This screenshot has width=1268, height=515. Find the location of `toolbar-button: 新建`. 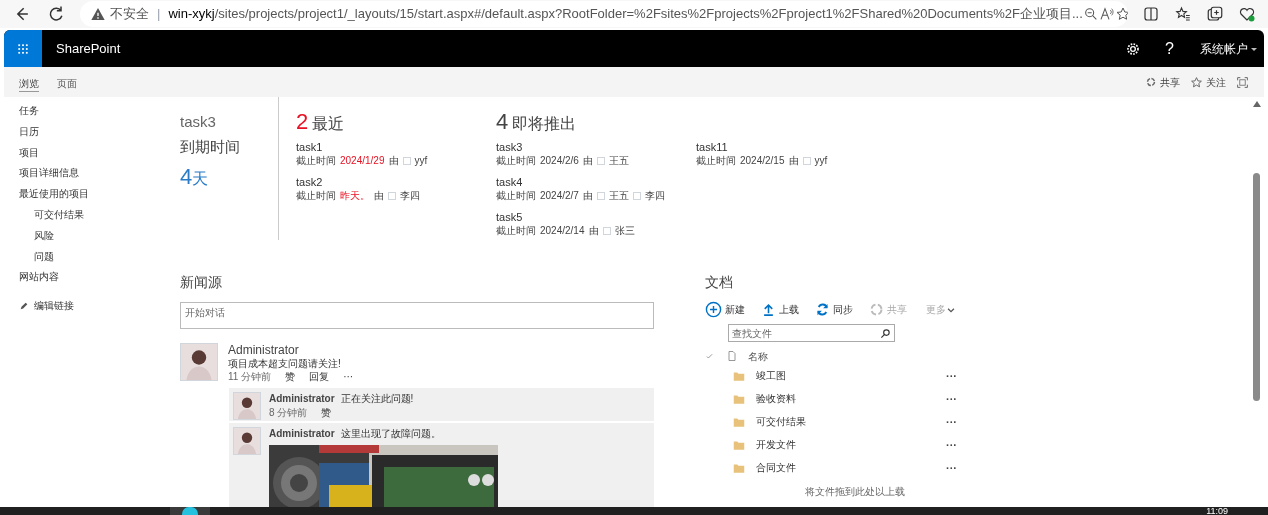

toolbar-button: 新建 is located at coordinates (735, 309).